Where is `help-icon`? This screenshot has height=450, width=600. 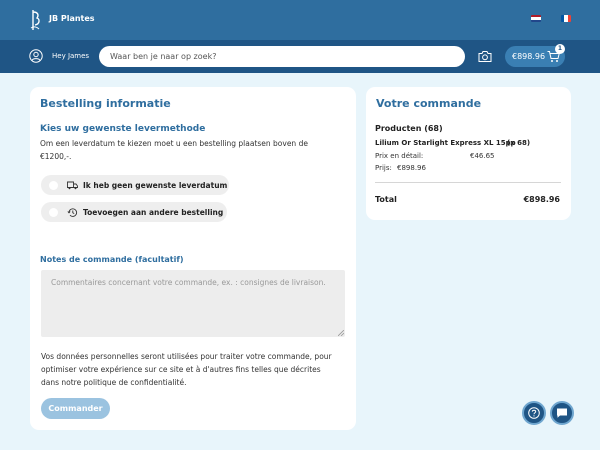 help-icon is located at coordinates (534, 413).